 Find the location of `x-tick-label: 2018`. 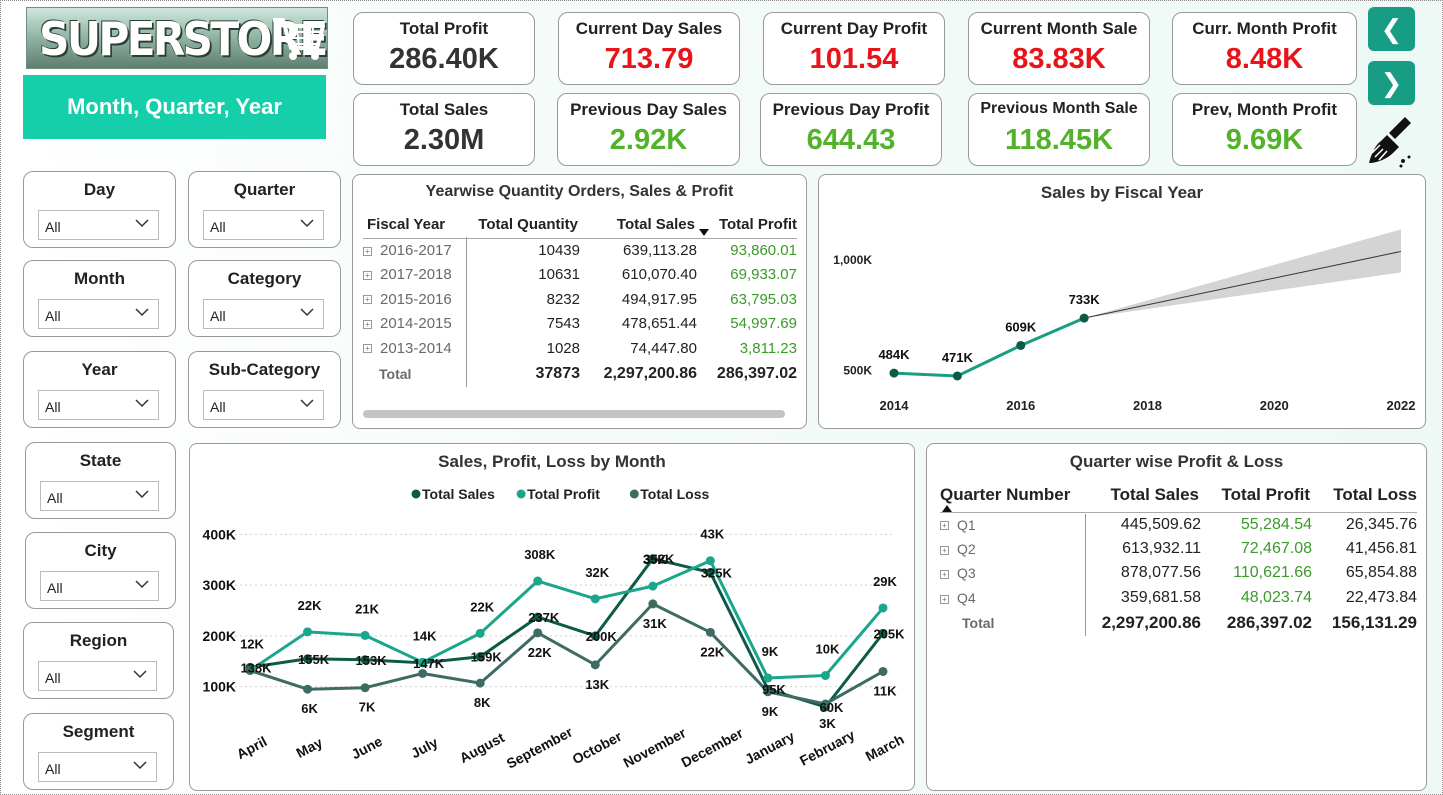

x-tick-label: 2018 is located at coordinates (1147, 405).